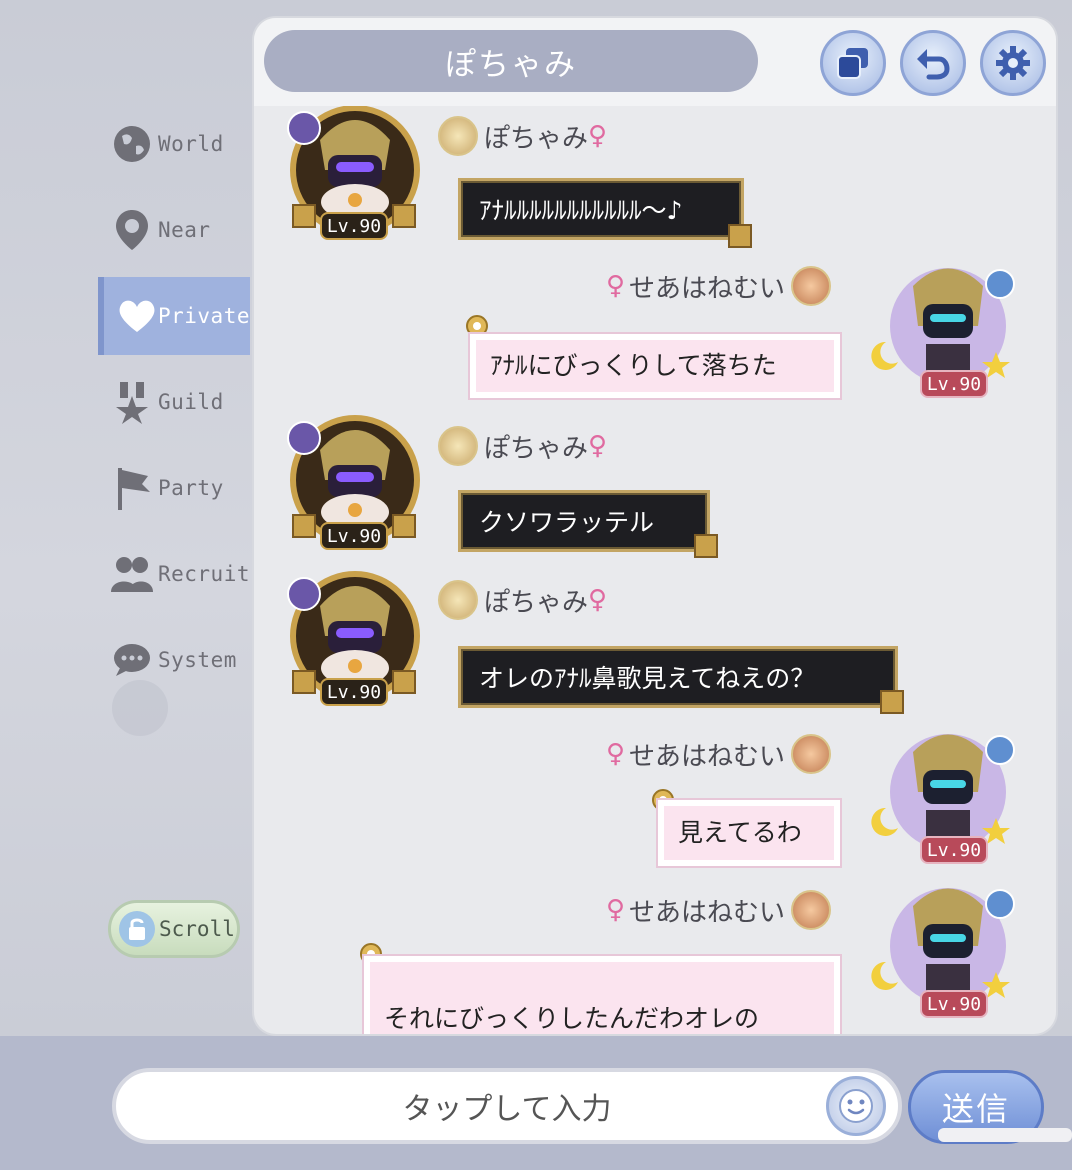 This screenshot has width=1072, height=1170. I want to click on tab-guild: Guild, so click(174, 402).